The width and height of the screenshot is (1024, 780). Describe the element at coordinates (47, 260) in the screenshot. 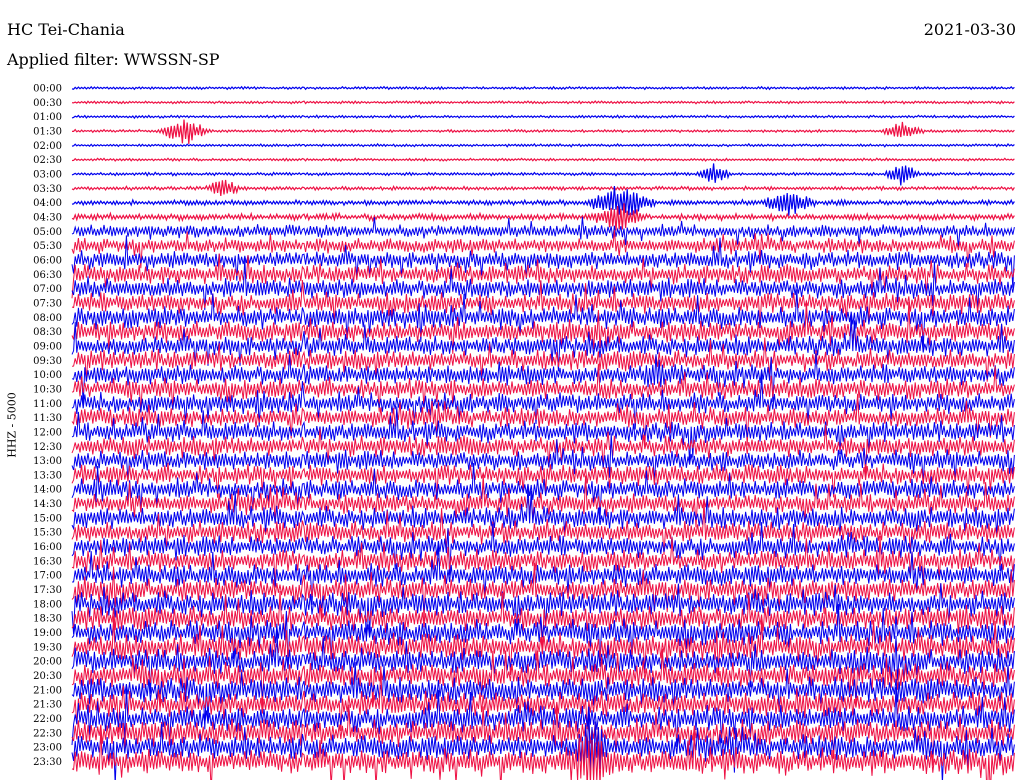

I see `tick-label: 06:00` at that location.